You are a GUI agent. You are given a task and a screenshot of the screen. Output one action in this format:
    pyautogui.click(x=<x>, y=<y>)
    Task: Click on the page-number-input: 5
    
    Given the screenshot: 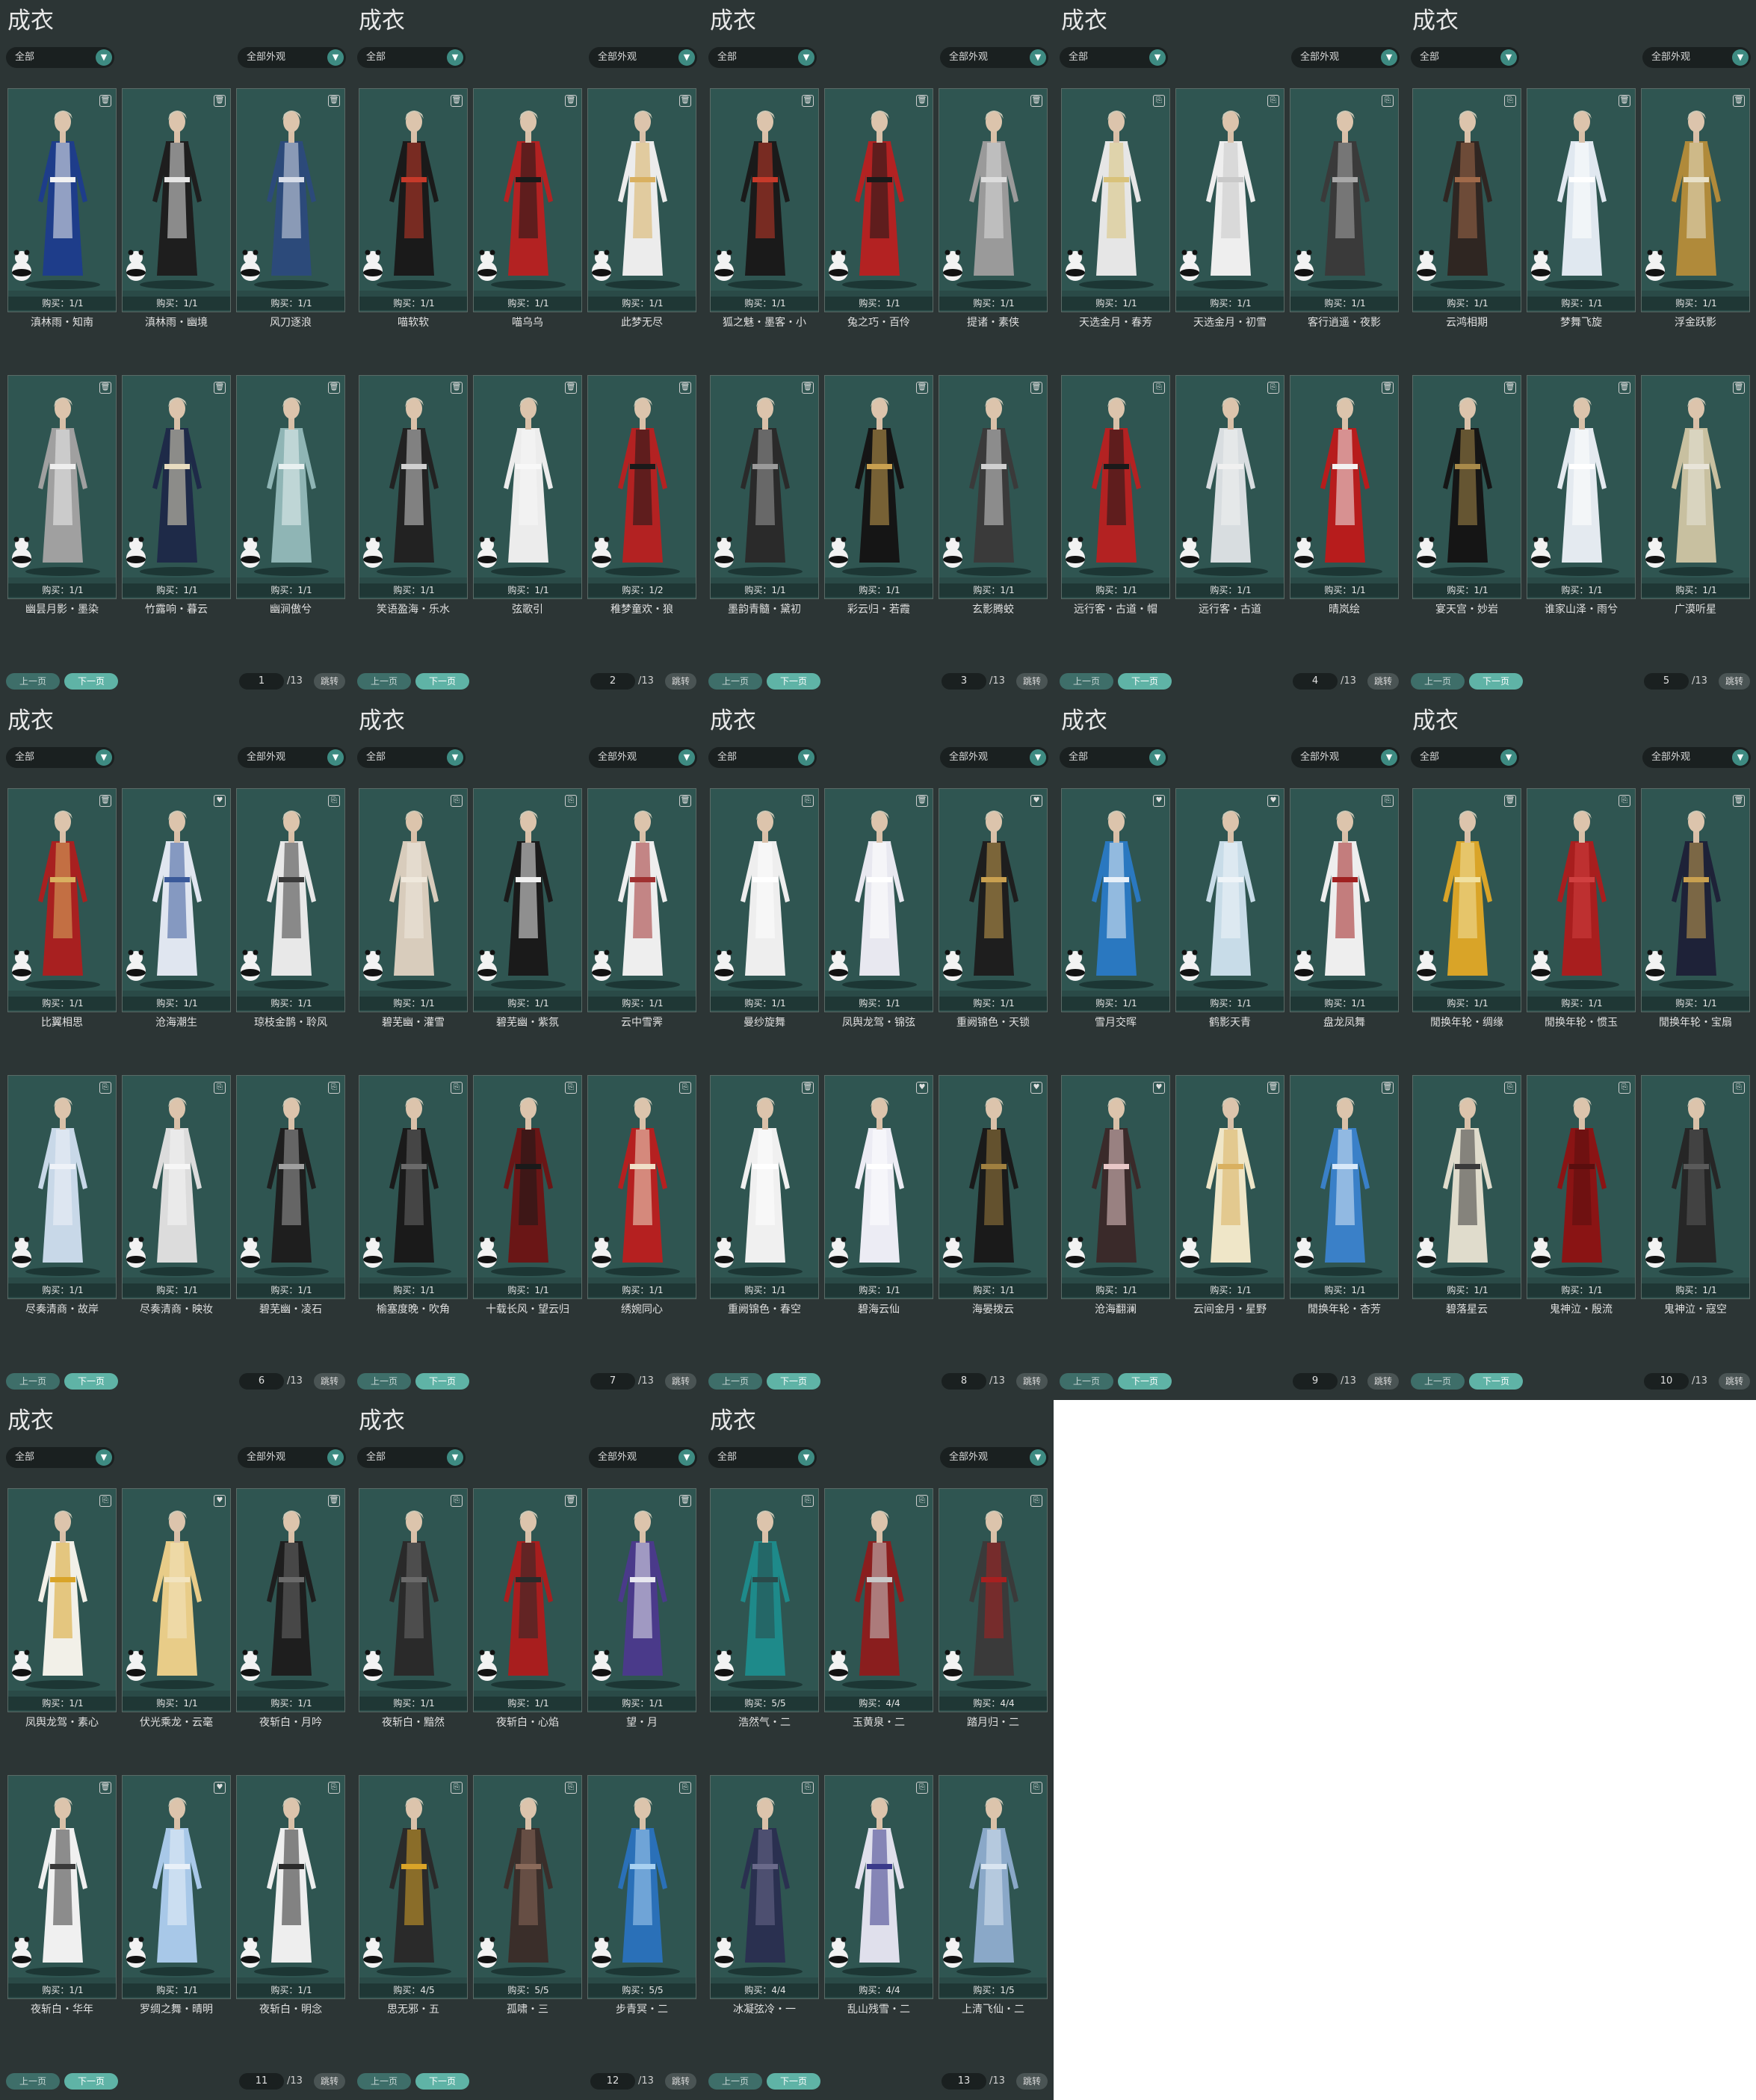 What is the action you would take?
    pyautogui.click(x=1667, y=681)
    